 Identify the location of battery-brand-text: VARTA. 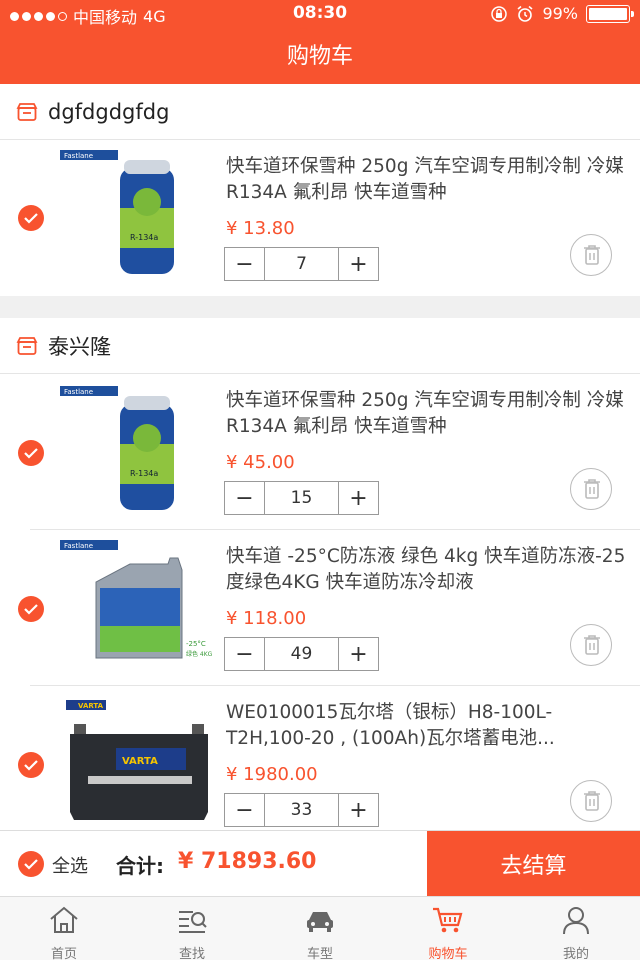
(140, 761).